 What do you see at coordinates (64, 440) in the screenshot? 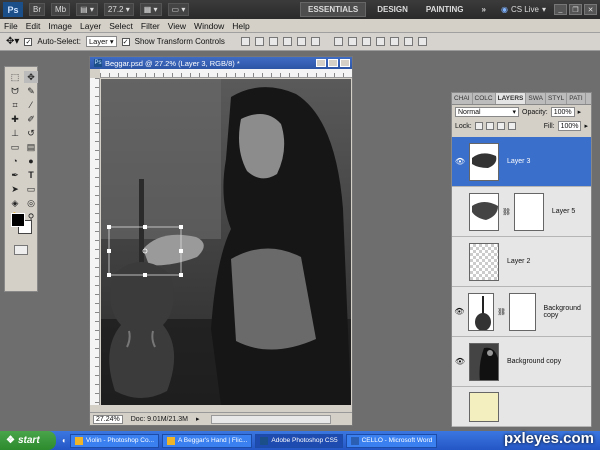
I see `quick-launch-icon: ◐` at bounding box center [64, 440].